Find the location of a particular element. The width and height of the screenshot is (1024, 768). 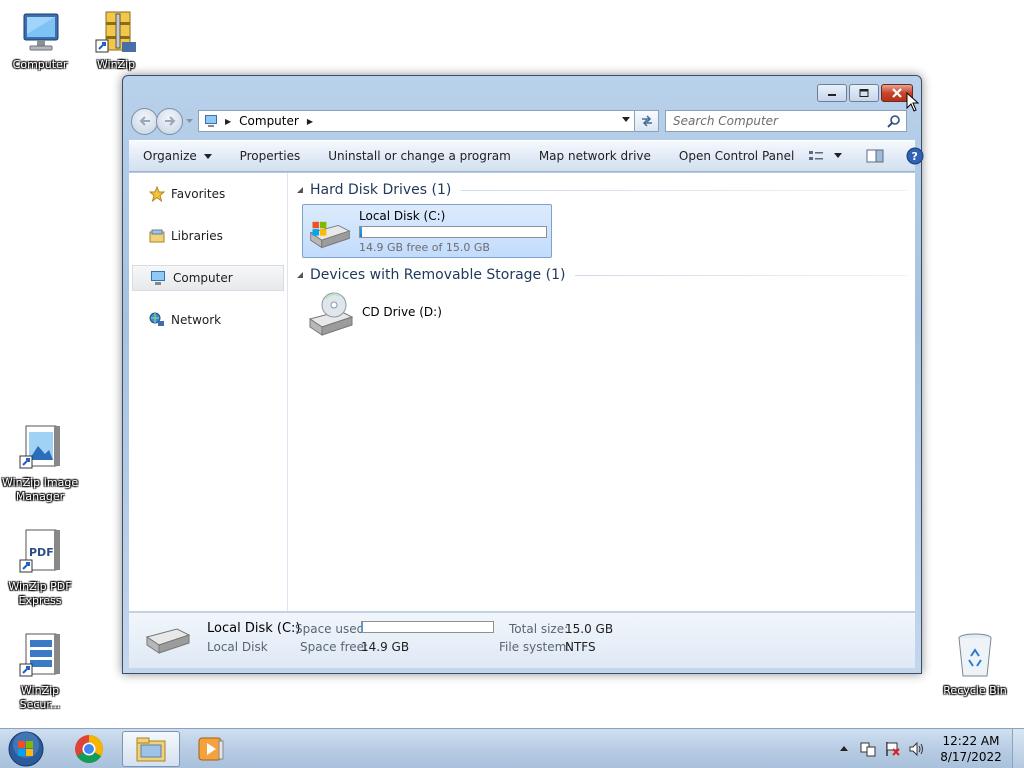

nav-item-label: Favorites is located at coordinates (198, 194).